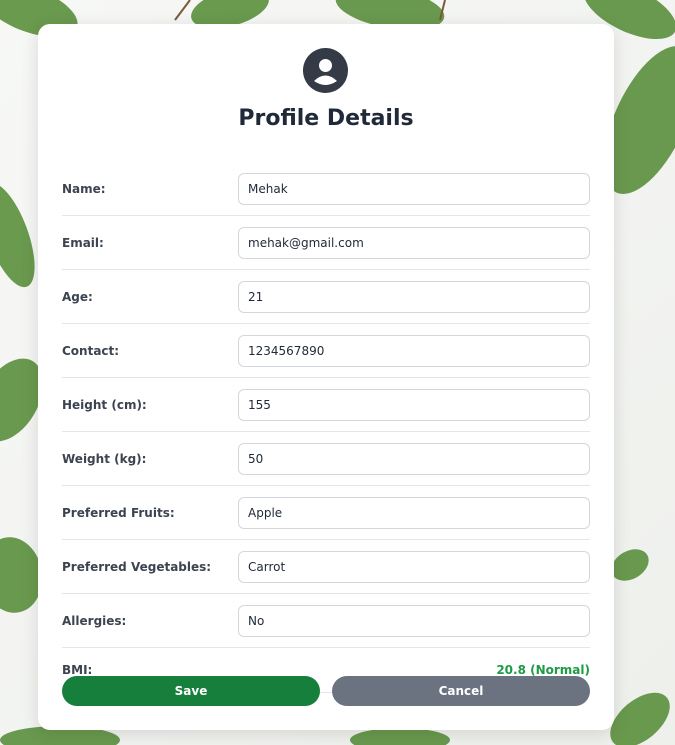 The image size is (675, 745). I want to click on field-row-height: Height (cm):, so click(326, 405).